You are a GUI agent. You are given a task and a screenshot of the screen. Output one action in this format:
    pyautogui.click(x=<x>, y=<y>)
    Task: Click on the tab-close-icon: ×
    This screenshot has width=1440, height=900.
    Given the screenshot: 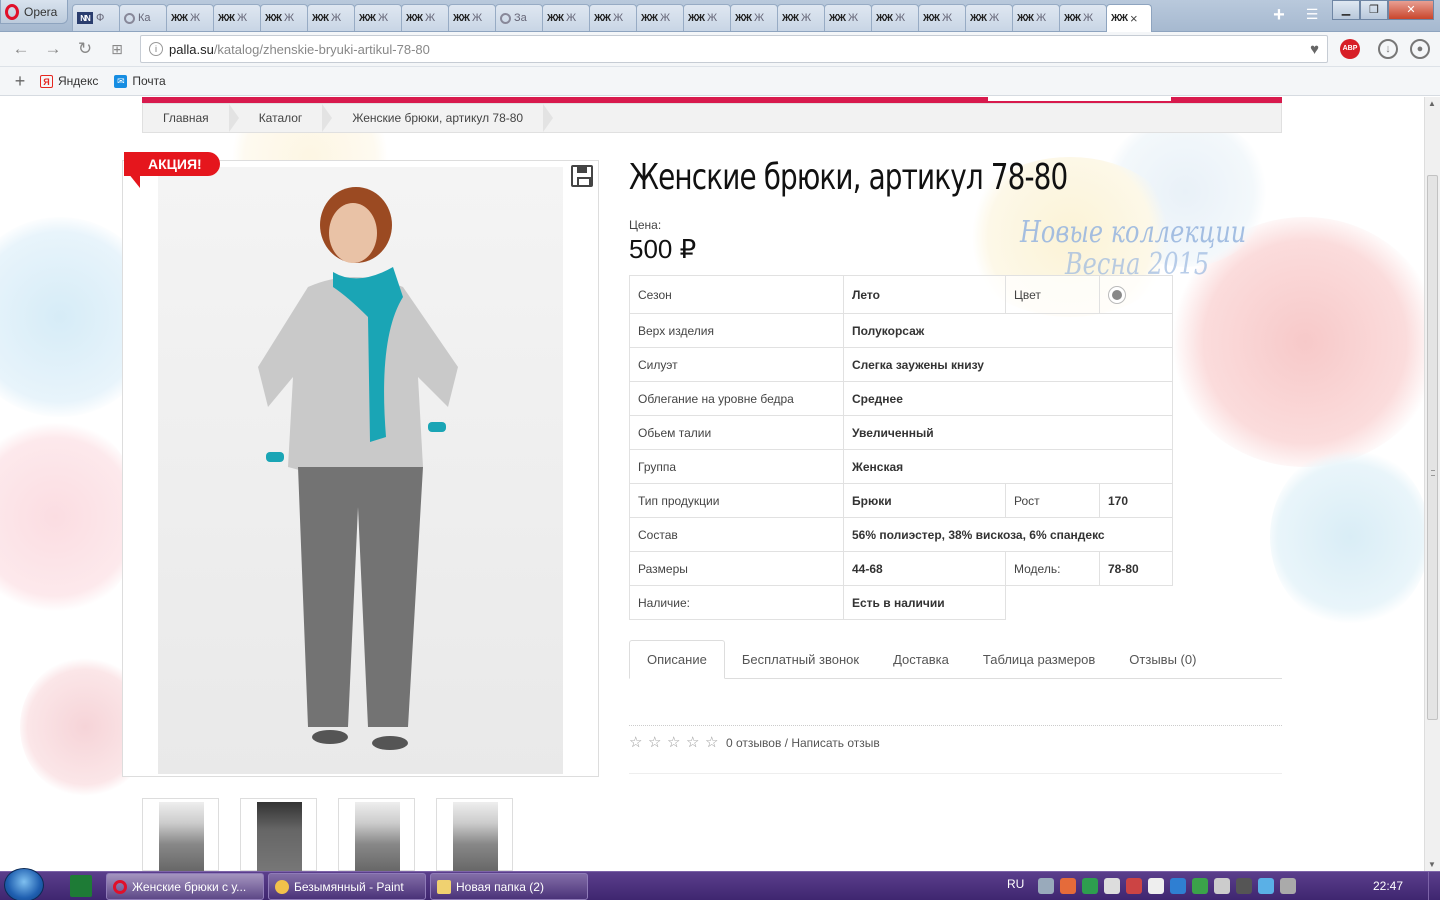 What is the action you would take?
    pyautogui.click(x=1134, y=18)
    